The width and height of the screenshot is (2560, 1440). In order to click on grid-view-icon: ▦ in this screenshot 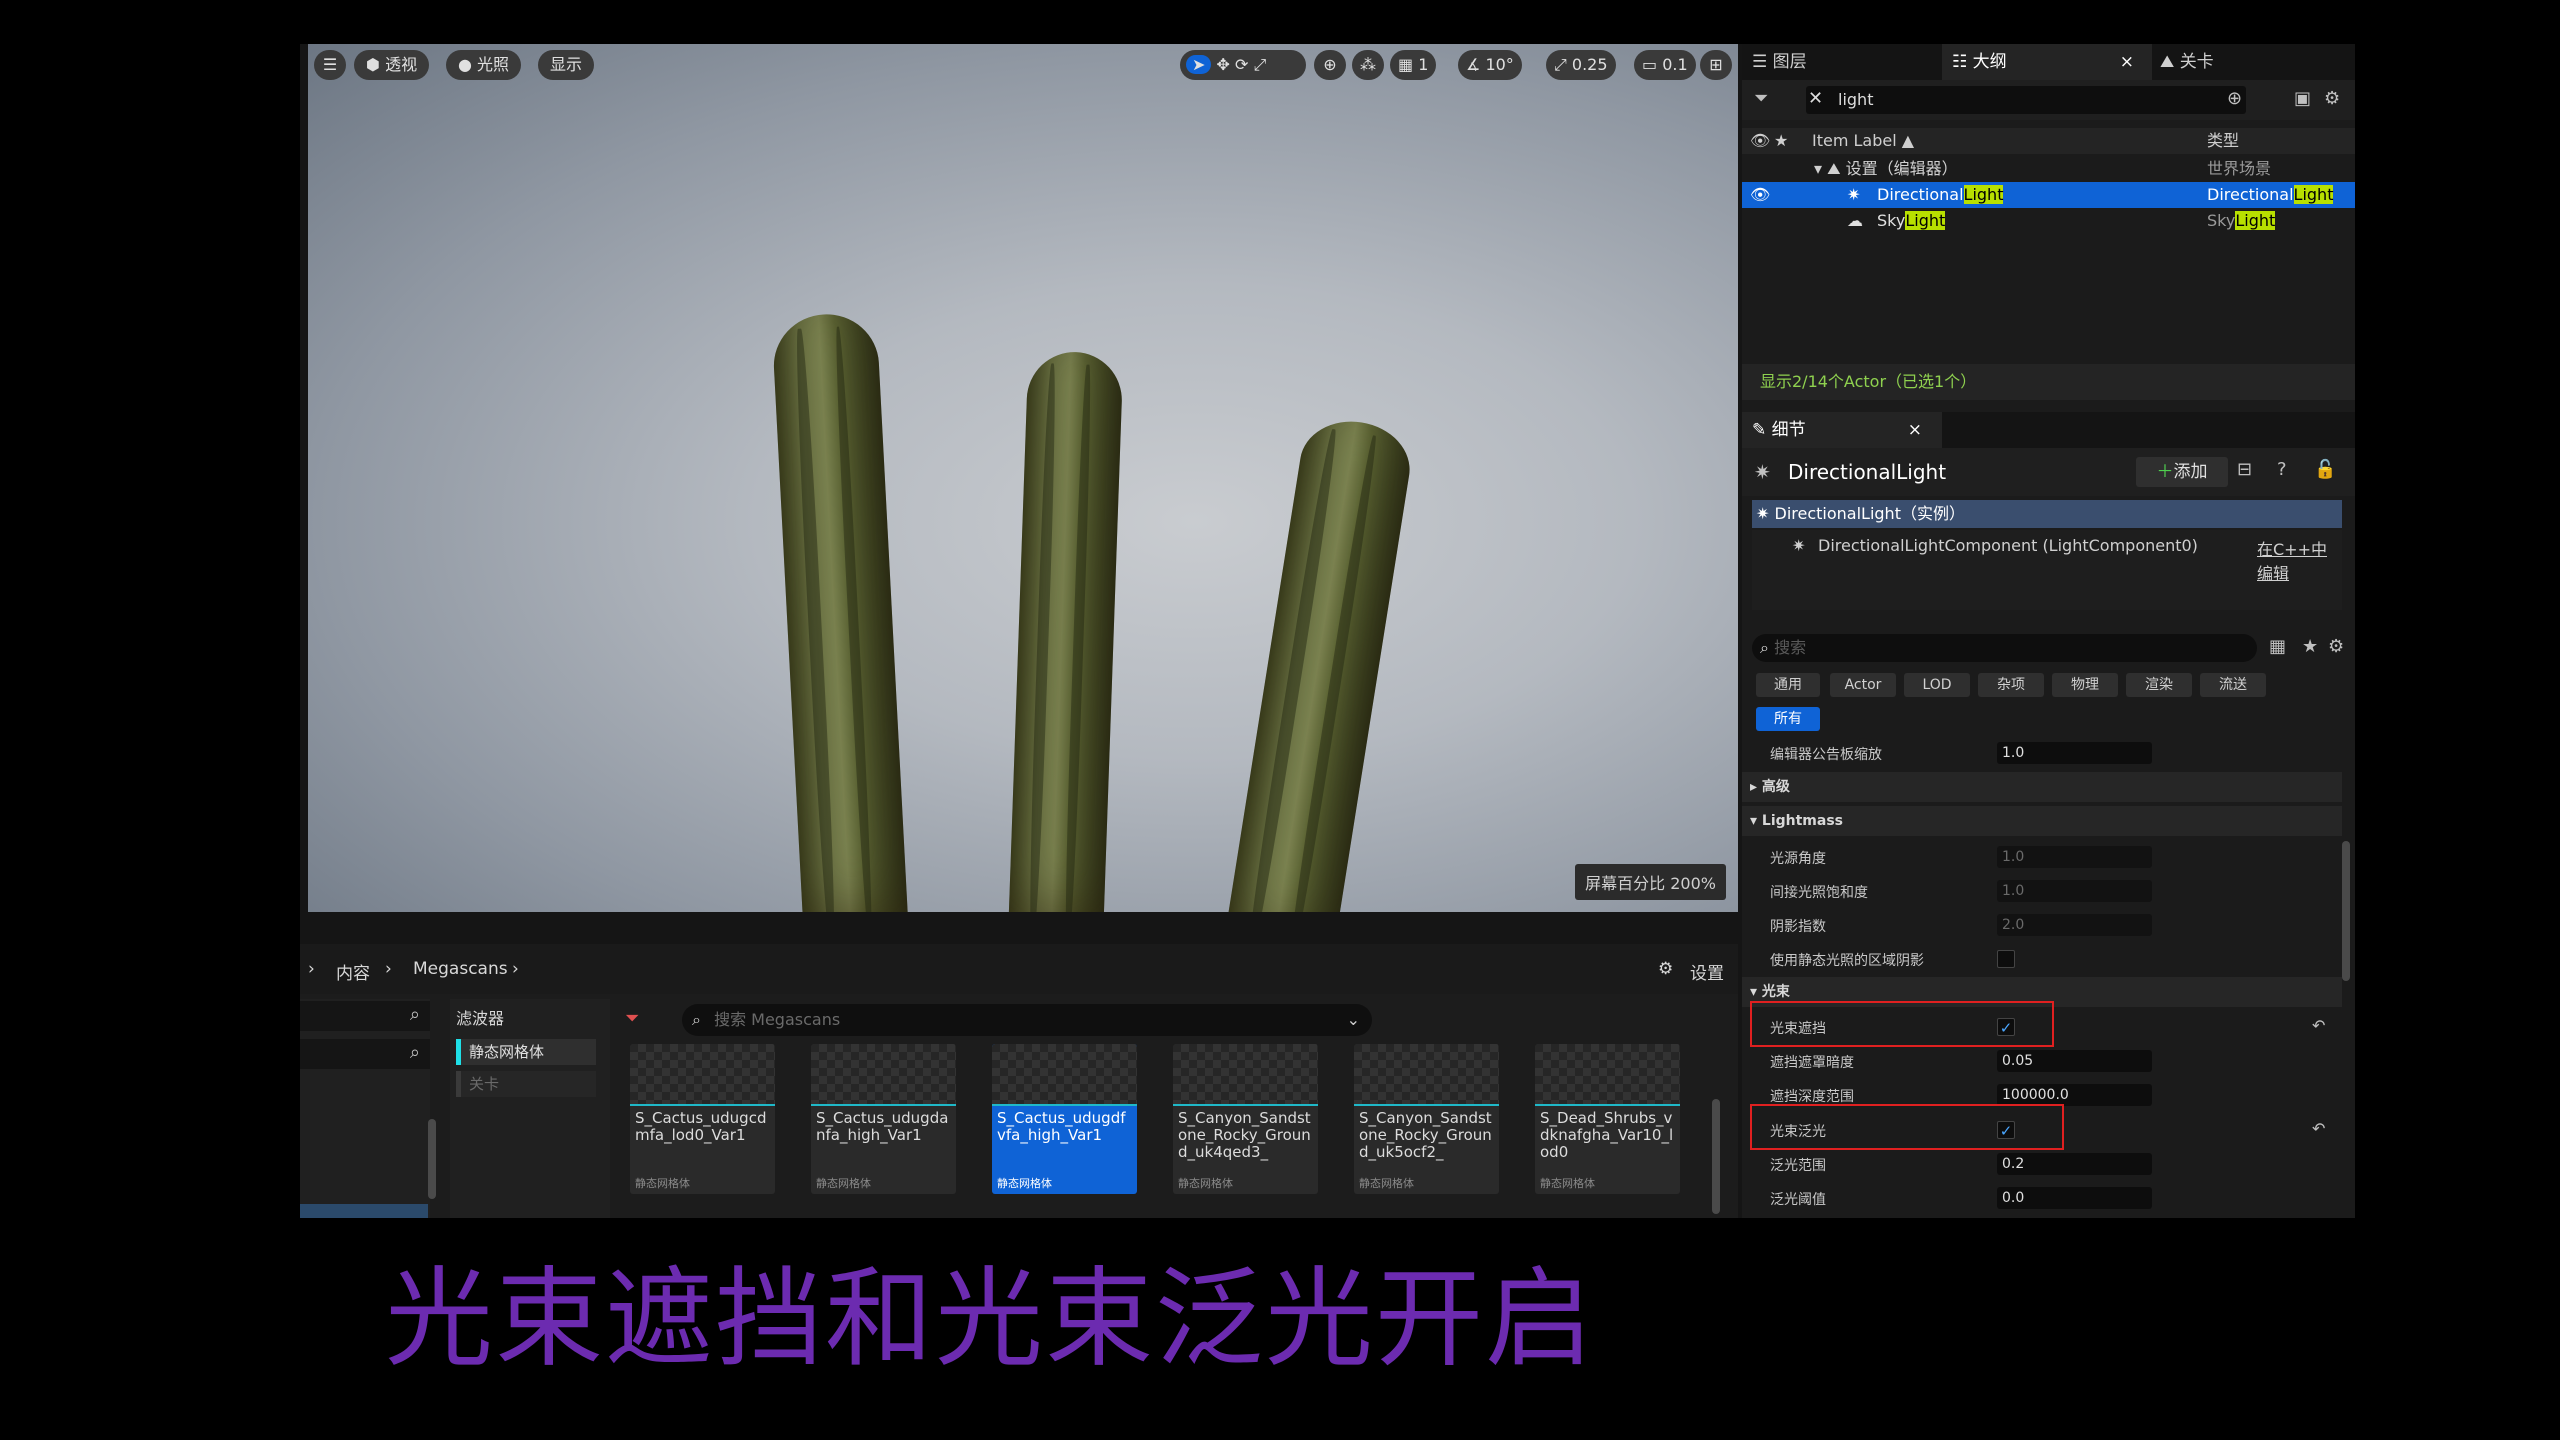, I will do `click(2277, 646)`.